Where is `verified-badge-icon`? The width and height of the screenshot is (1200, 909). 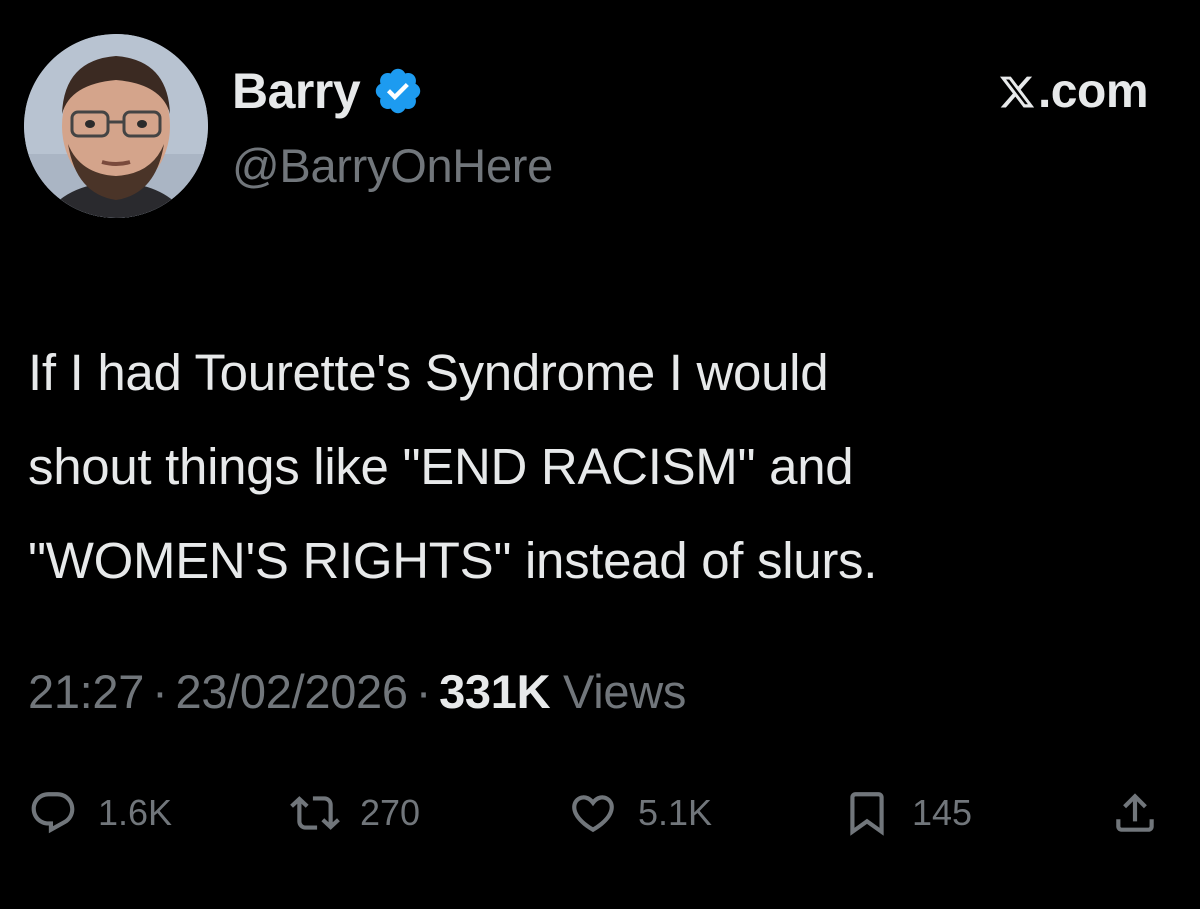
verified-badge-icon is located at coordinates (398, 91).